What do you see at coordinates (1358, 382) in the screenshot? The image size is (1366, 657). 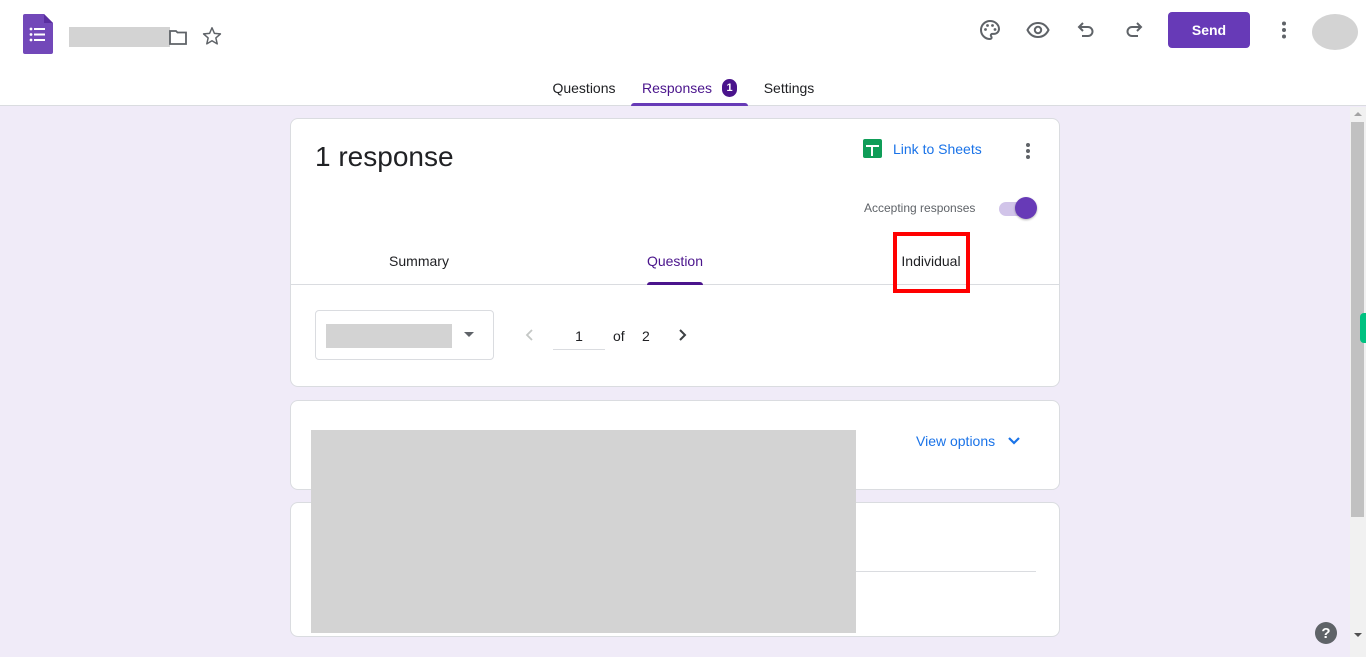 I see `page-scrollbar` at bounding box center [1358, 382].